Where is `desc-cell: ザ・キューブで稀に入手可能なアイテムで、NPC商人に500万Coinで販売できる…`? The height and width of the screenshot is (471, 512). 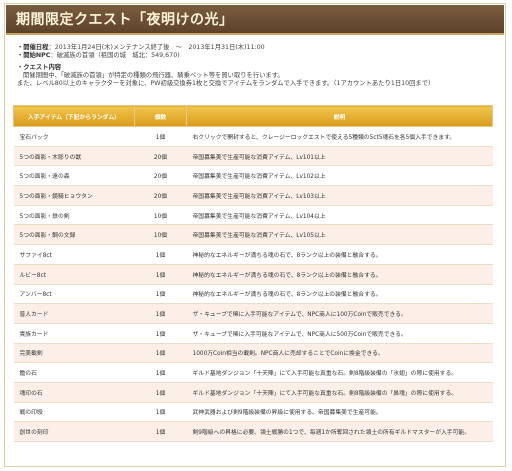 desc-cell: ザ・キューブで稀に入手可能なアイテムで、NPC商人に500万Coinで販売できる… is located at coordinates (339, 333).